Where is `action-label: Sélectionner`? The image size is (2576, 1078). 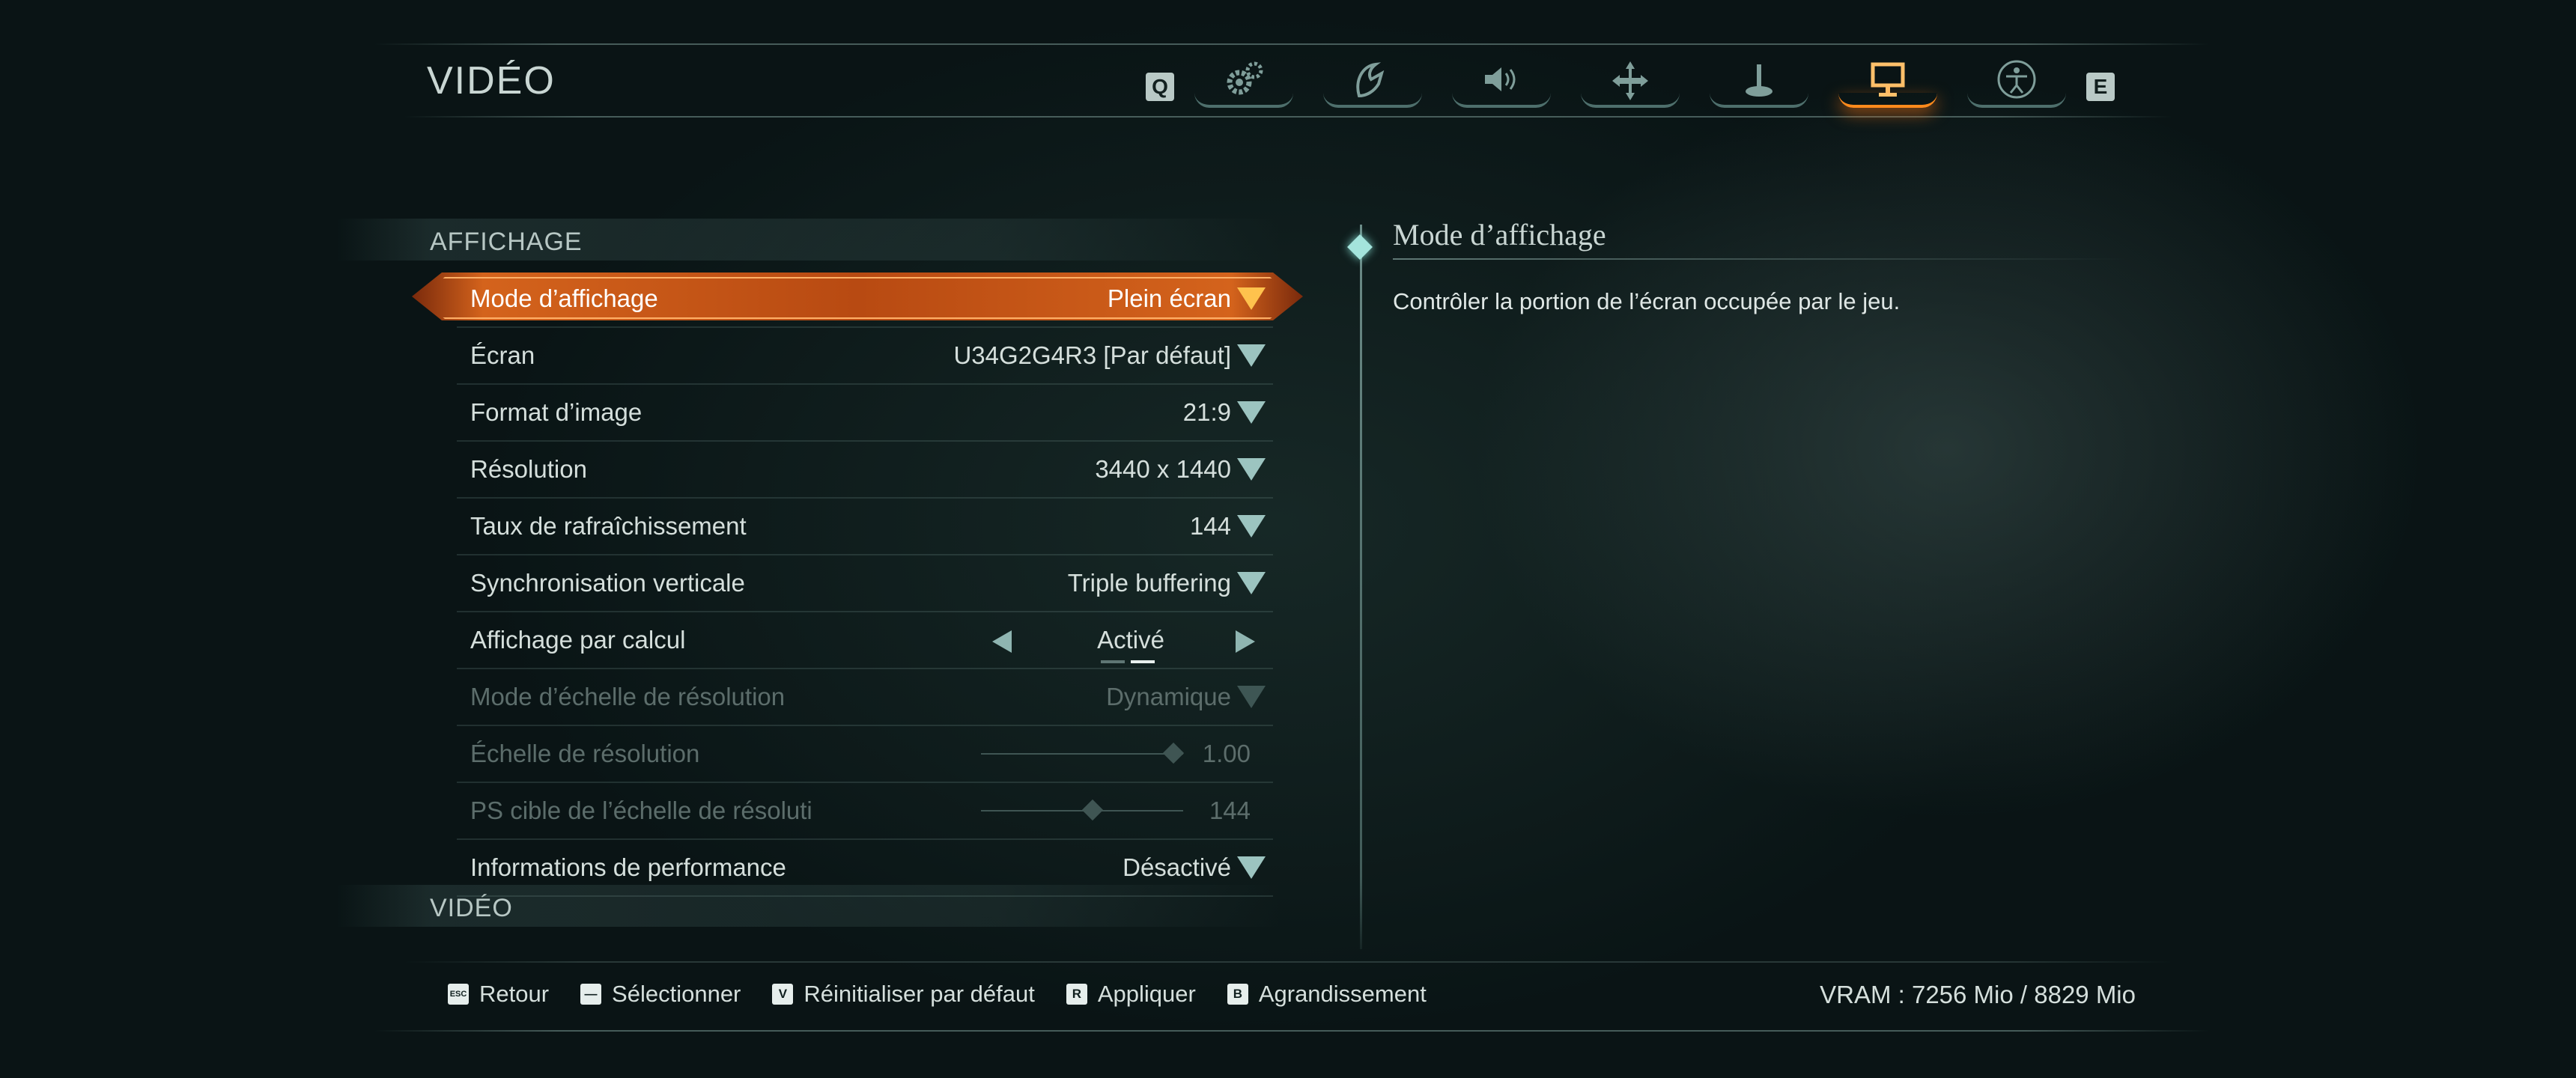 action-label: Sélectionner is located at coordinates (676, 994).